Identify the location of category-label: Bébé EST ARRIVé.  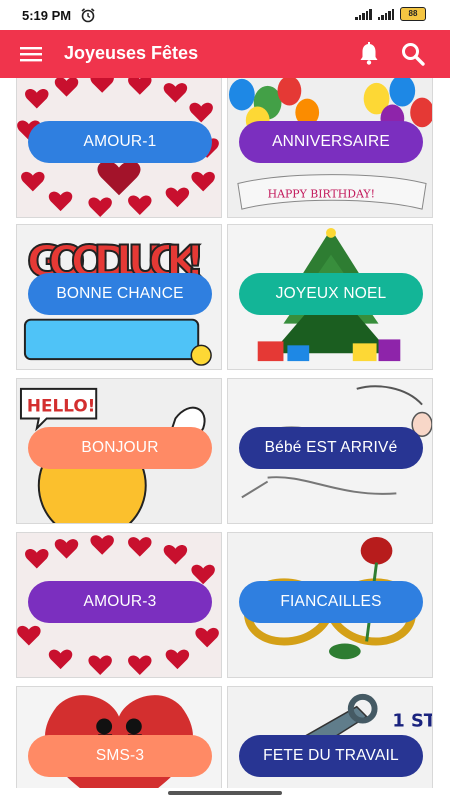
(331, 448).